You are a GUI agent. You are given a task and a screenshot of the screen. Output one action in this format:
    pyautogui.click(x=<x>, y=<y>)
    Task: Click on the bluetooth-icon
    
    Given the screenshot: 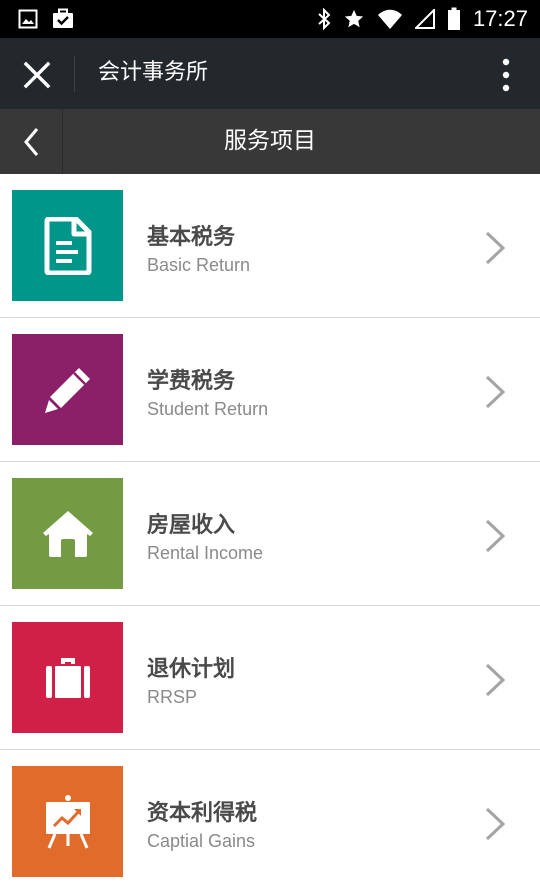 What is the action you would take?
    pyautogui.click(x=324, y=19)
    